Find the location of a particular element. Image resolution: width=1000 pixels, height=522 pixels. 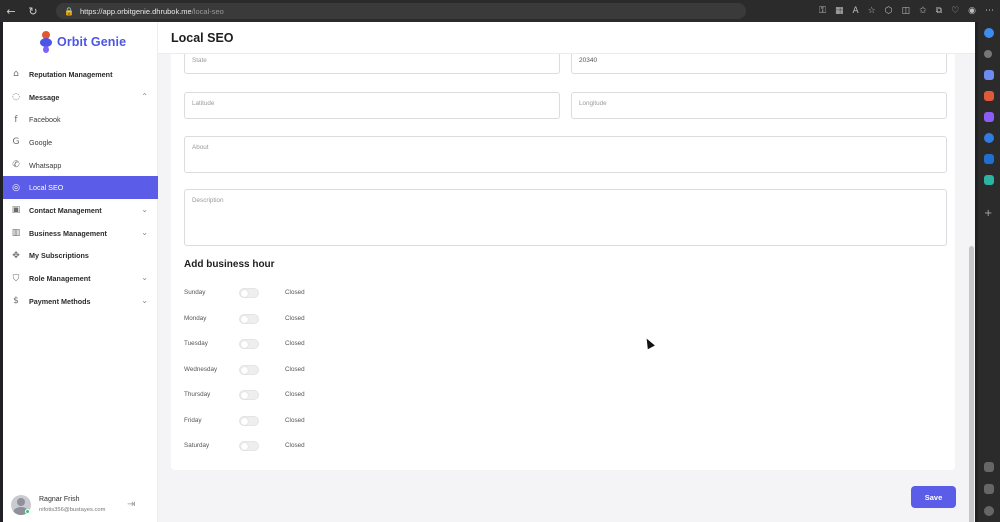

sidebar-item-whatsapp: ✆ Whatsapp is located at coordinates (80, 165).